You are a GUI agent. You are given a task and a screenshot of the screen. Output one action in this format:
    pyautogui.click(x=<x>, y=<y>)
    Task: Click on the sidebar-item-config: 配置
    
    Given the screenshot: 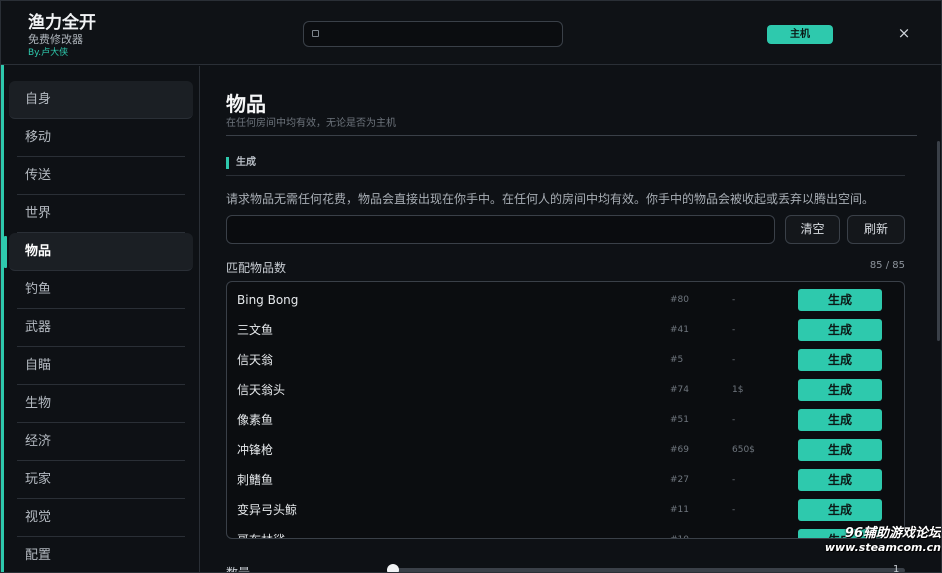 What is the action you would take?
    pyautogui.click(x=101, y=554)
    